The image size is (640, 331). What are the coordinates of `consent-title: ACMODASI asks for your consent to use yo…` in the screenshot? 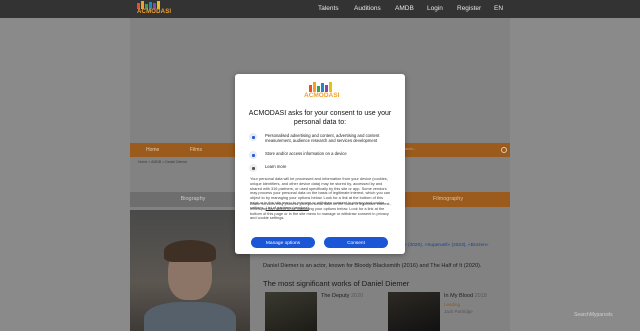 It's located at (320, 118).